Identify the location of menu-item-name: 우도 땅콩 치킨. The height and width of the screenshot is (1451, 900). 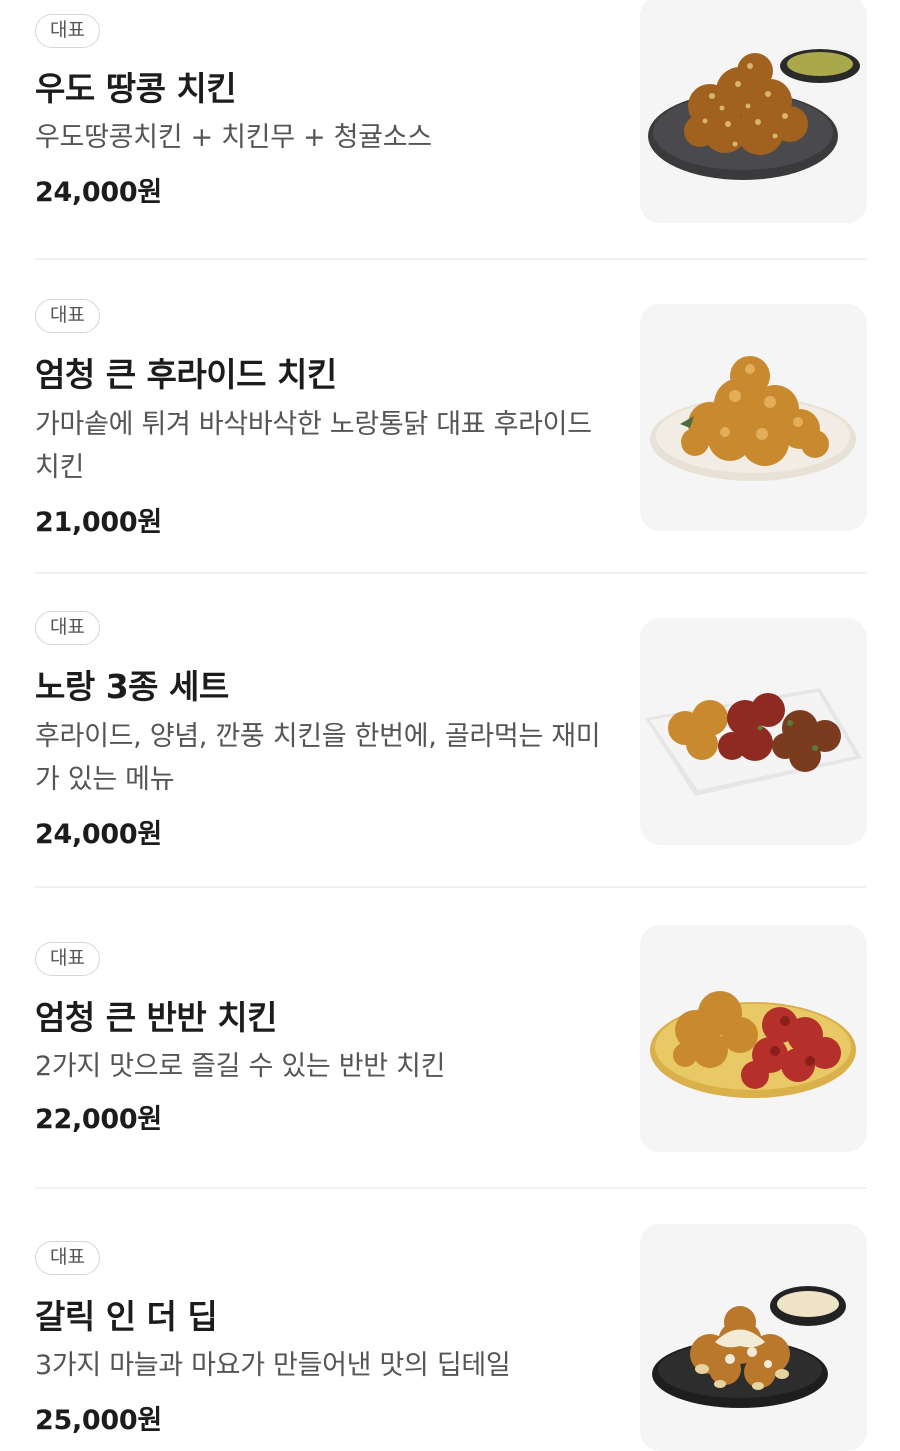
(136, 88).